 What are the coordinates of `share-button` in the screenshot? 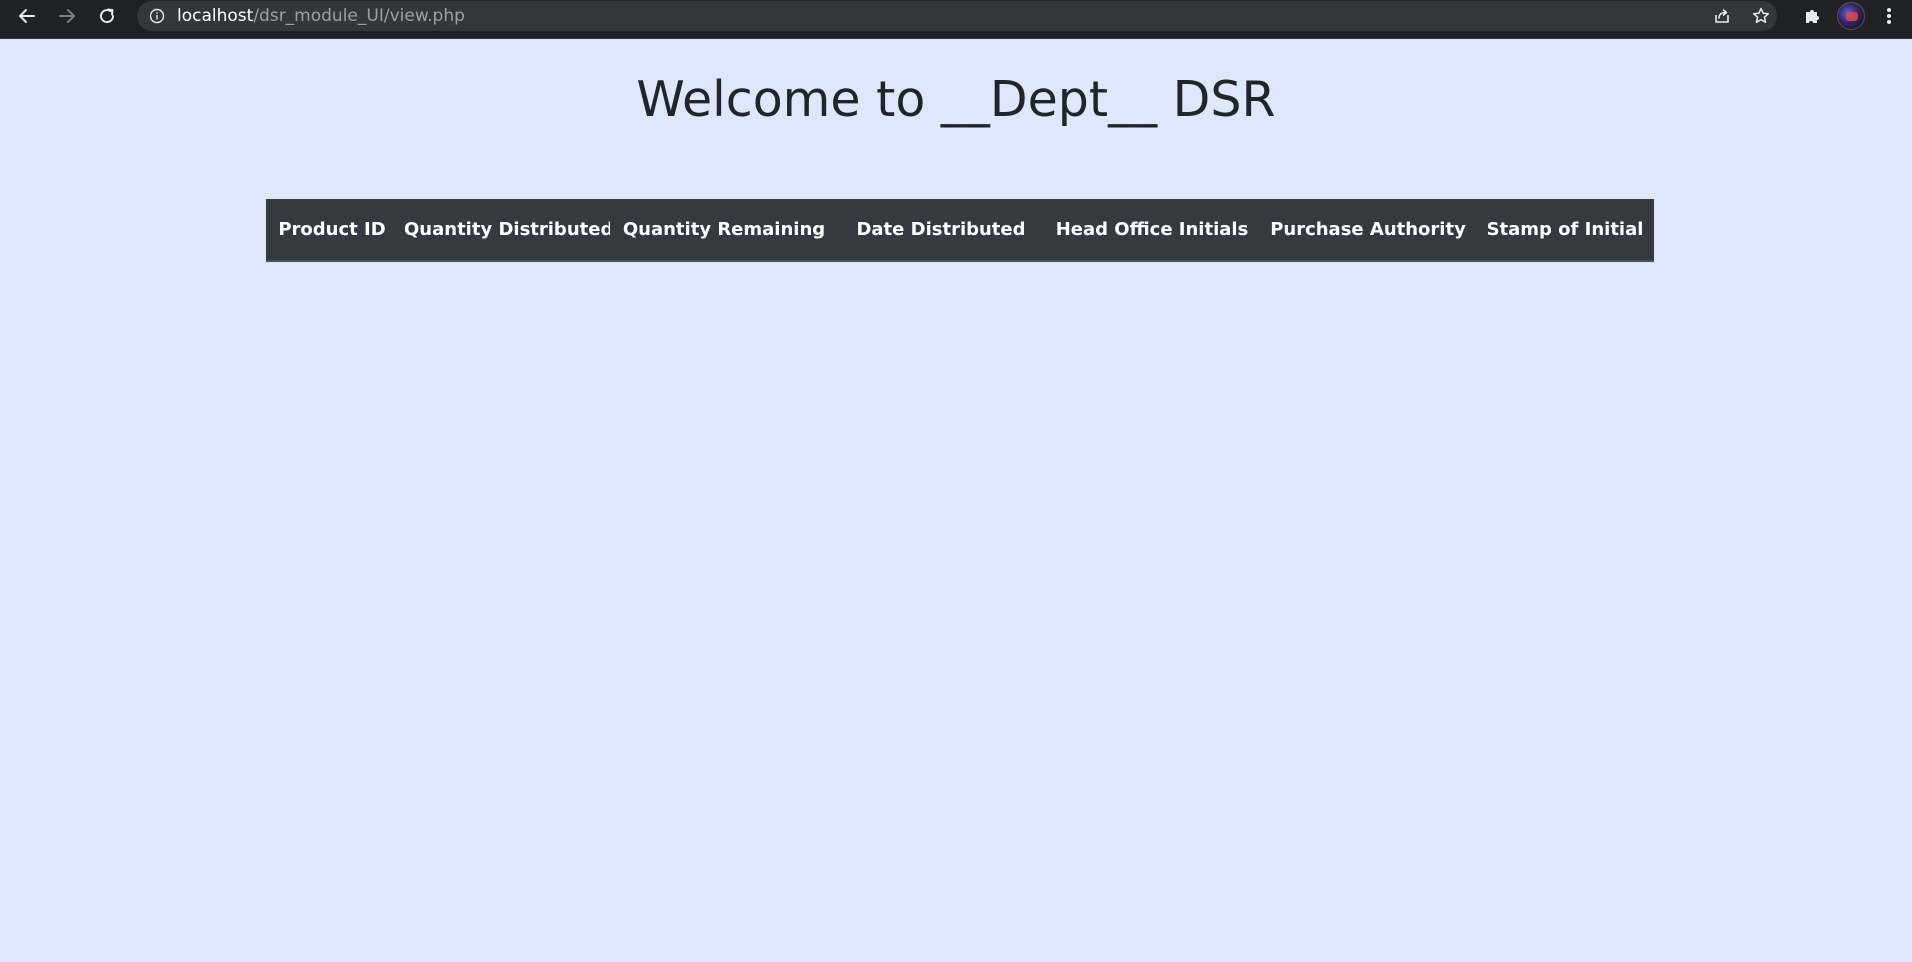 It's located at (1722, 16).